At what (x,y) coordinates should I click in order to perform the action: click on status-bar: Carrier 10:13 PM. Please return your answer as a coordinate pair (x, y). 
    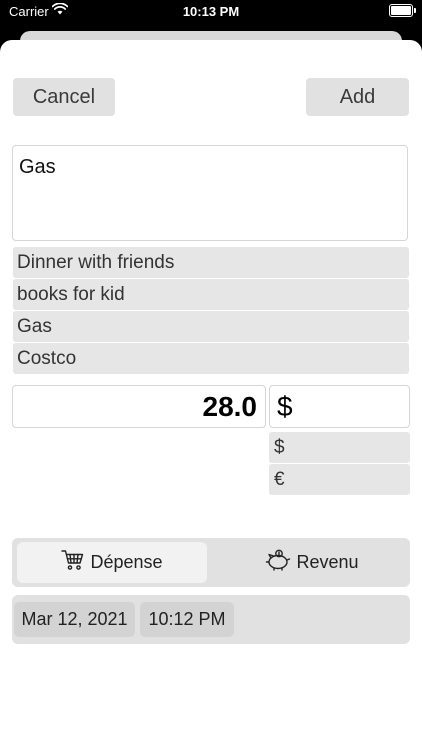
    Looking at the image, I should click on (211, 13).